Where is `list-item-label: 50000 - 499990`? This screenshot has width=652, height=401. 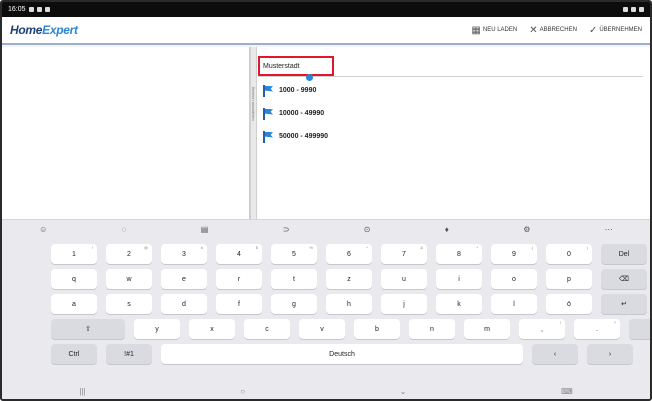
list-item-label: 50000 - 499990 is located at coordinates (304, 136).